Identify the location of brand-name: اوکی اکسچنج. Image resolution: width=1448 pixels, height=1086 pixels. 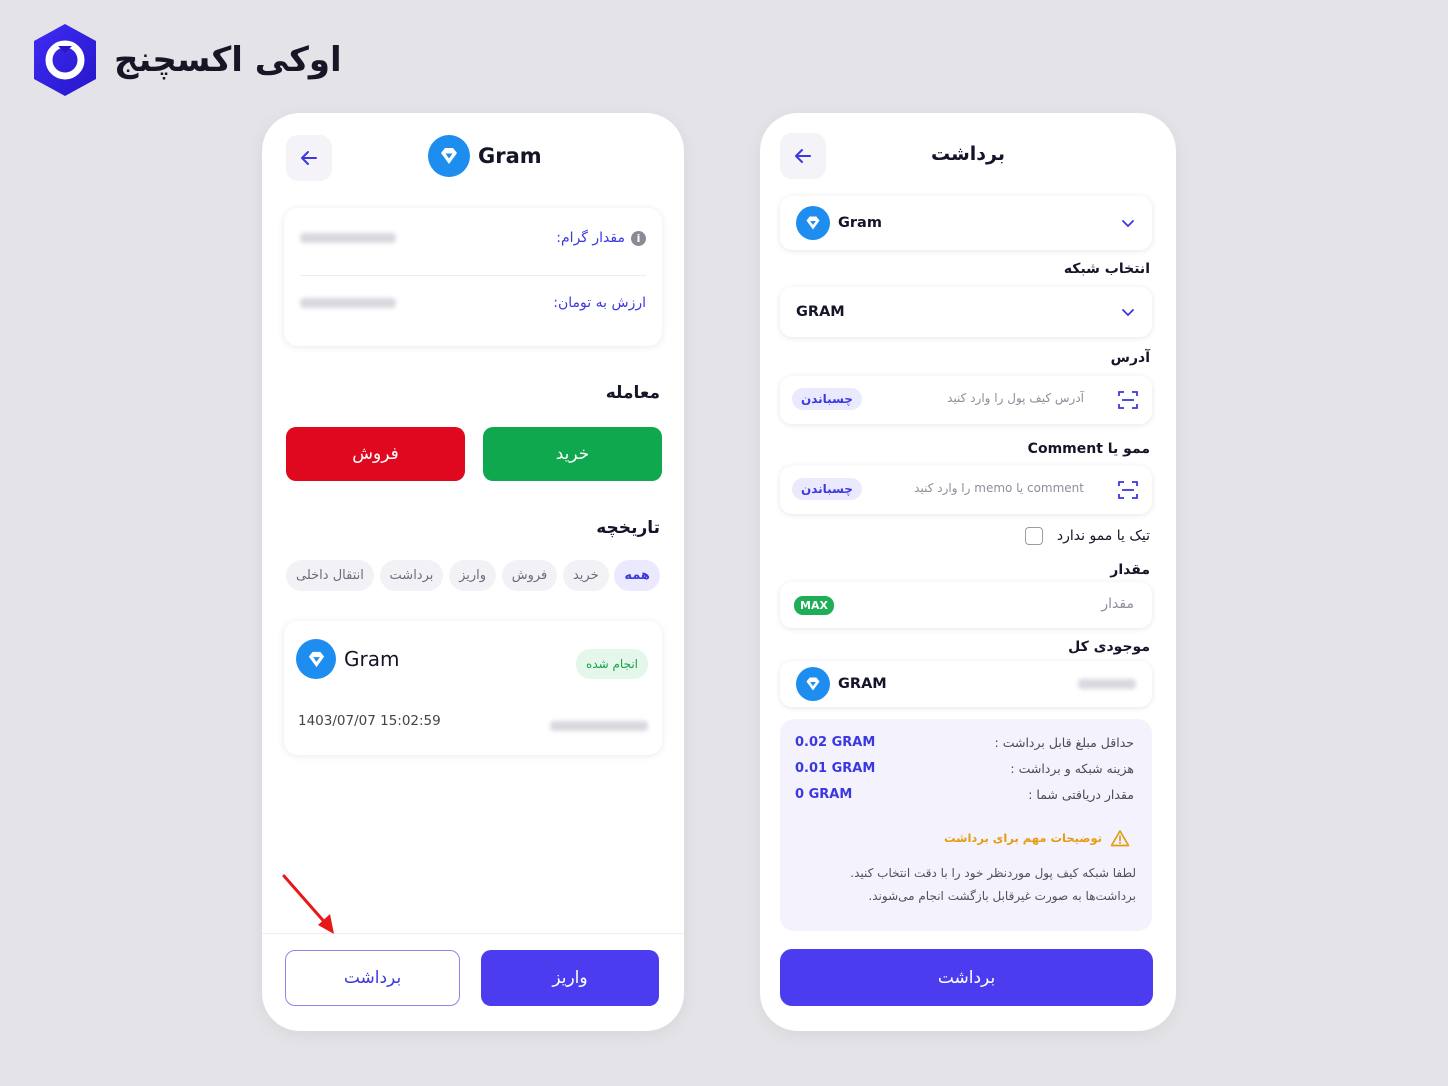
(228, 60).